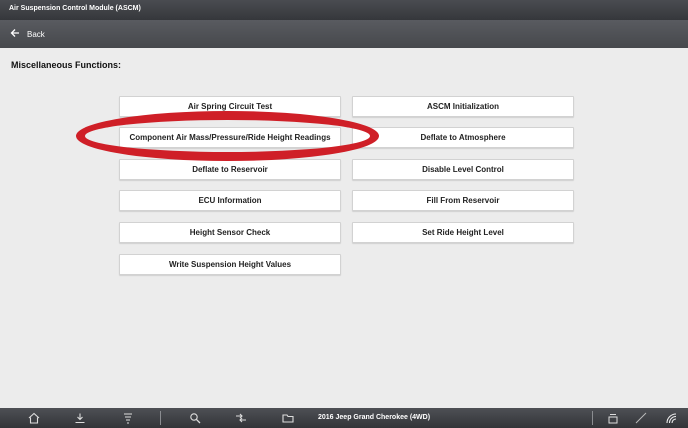  Describe the element at coordinates (34, 418) in the screenshot. I see `home-icon` at that location.